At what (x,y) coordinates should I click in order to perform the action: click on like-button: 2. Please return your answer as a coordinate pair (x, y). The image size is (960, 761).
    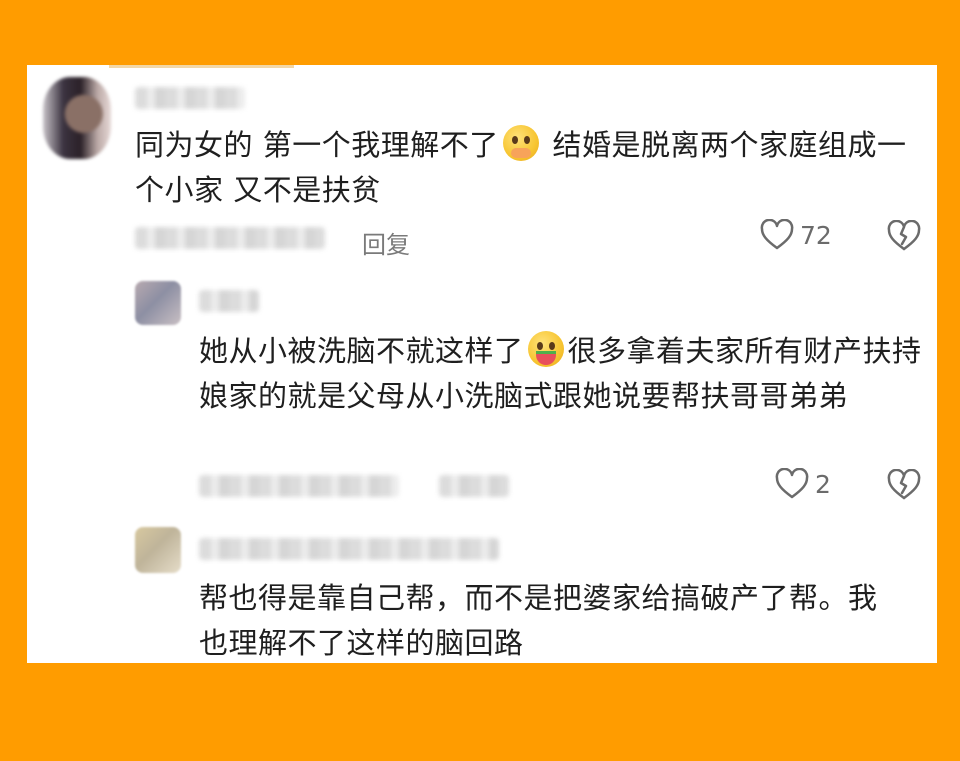
    Looking at the image, I should click on (803, 484).